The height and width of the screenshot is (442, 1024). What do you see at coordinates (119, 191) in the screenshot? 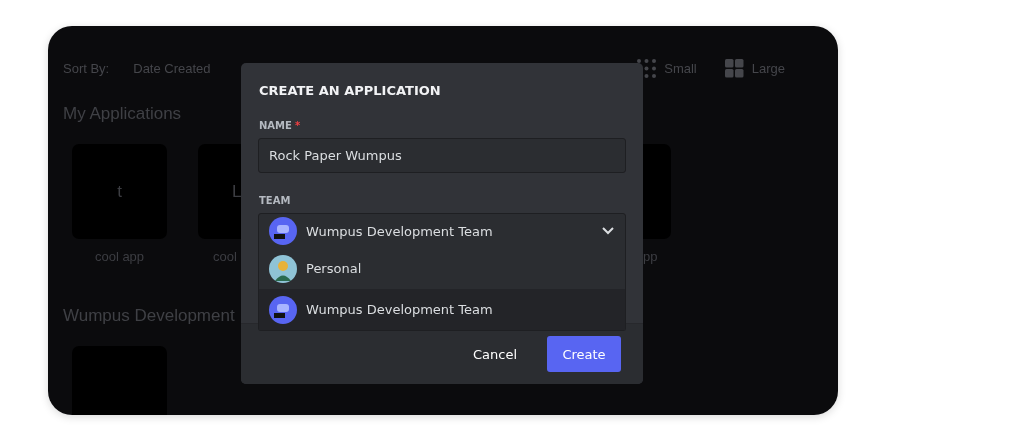
I see `app-initials: t` at bounding box center [119, 191].